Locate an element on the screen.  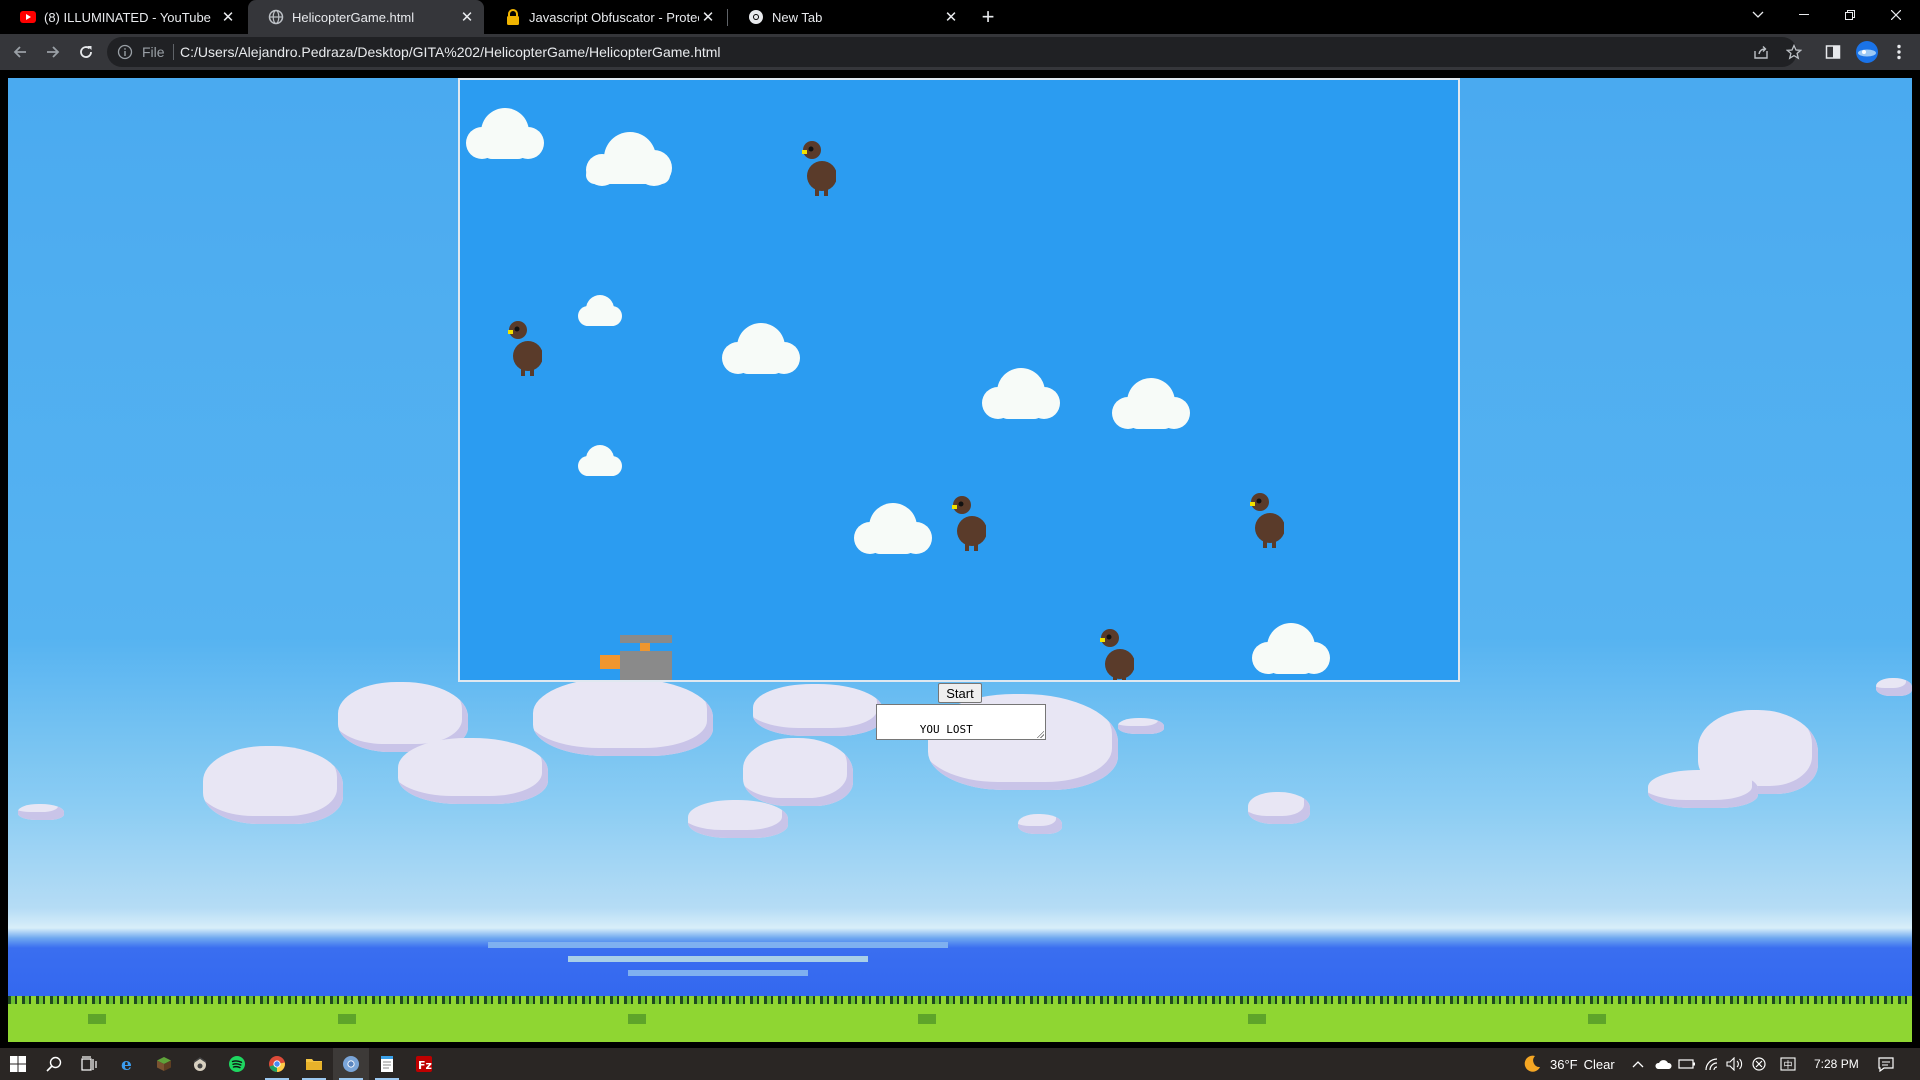
wifi-icon is located at coordinates (1712, 1064).